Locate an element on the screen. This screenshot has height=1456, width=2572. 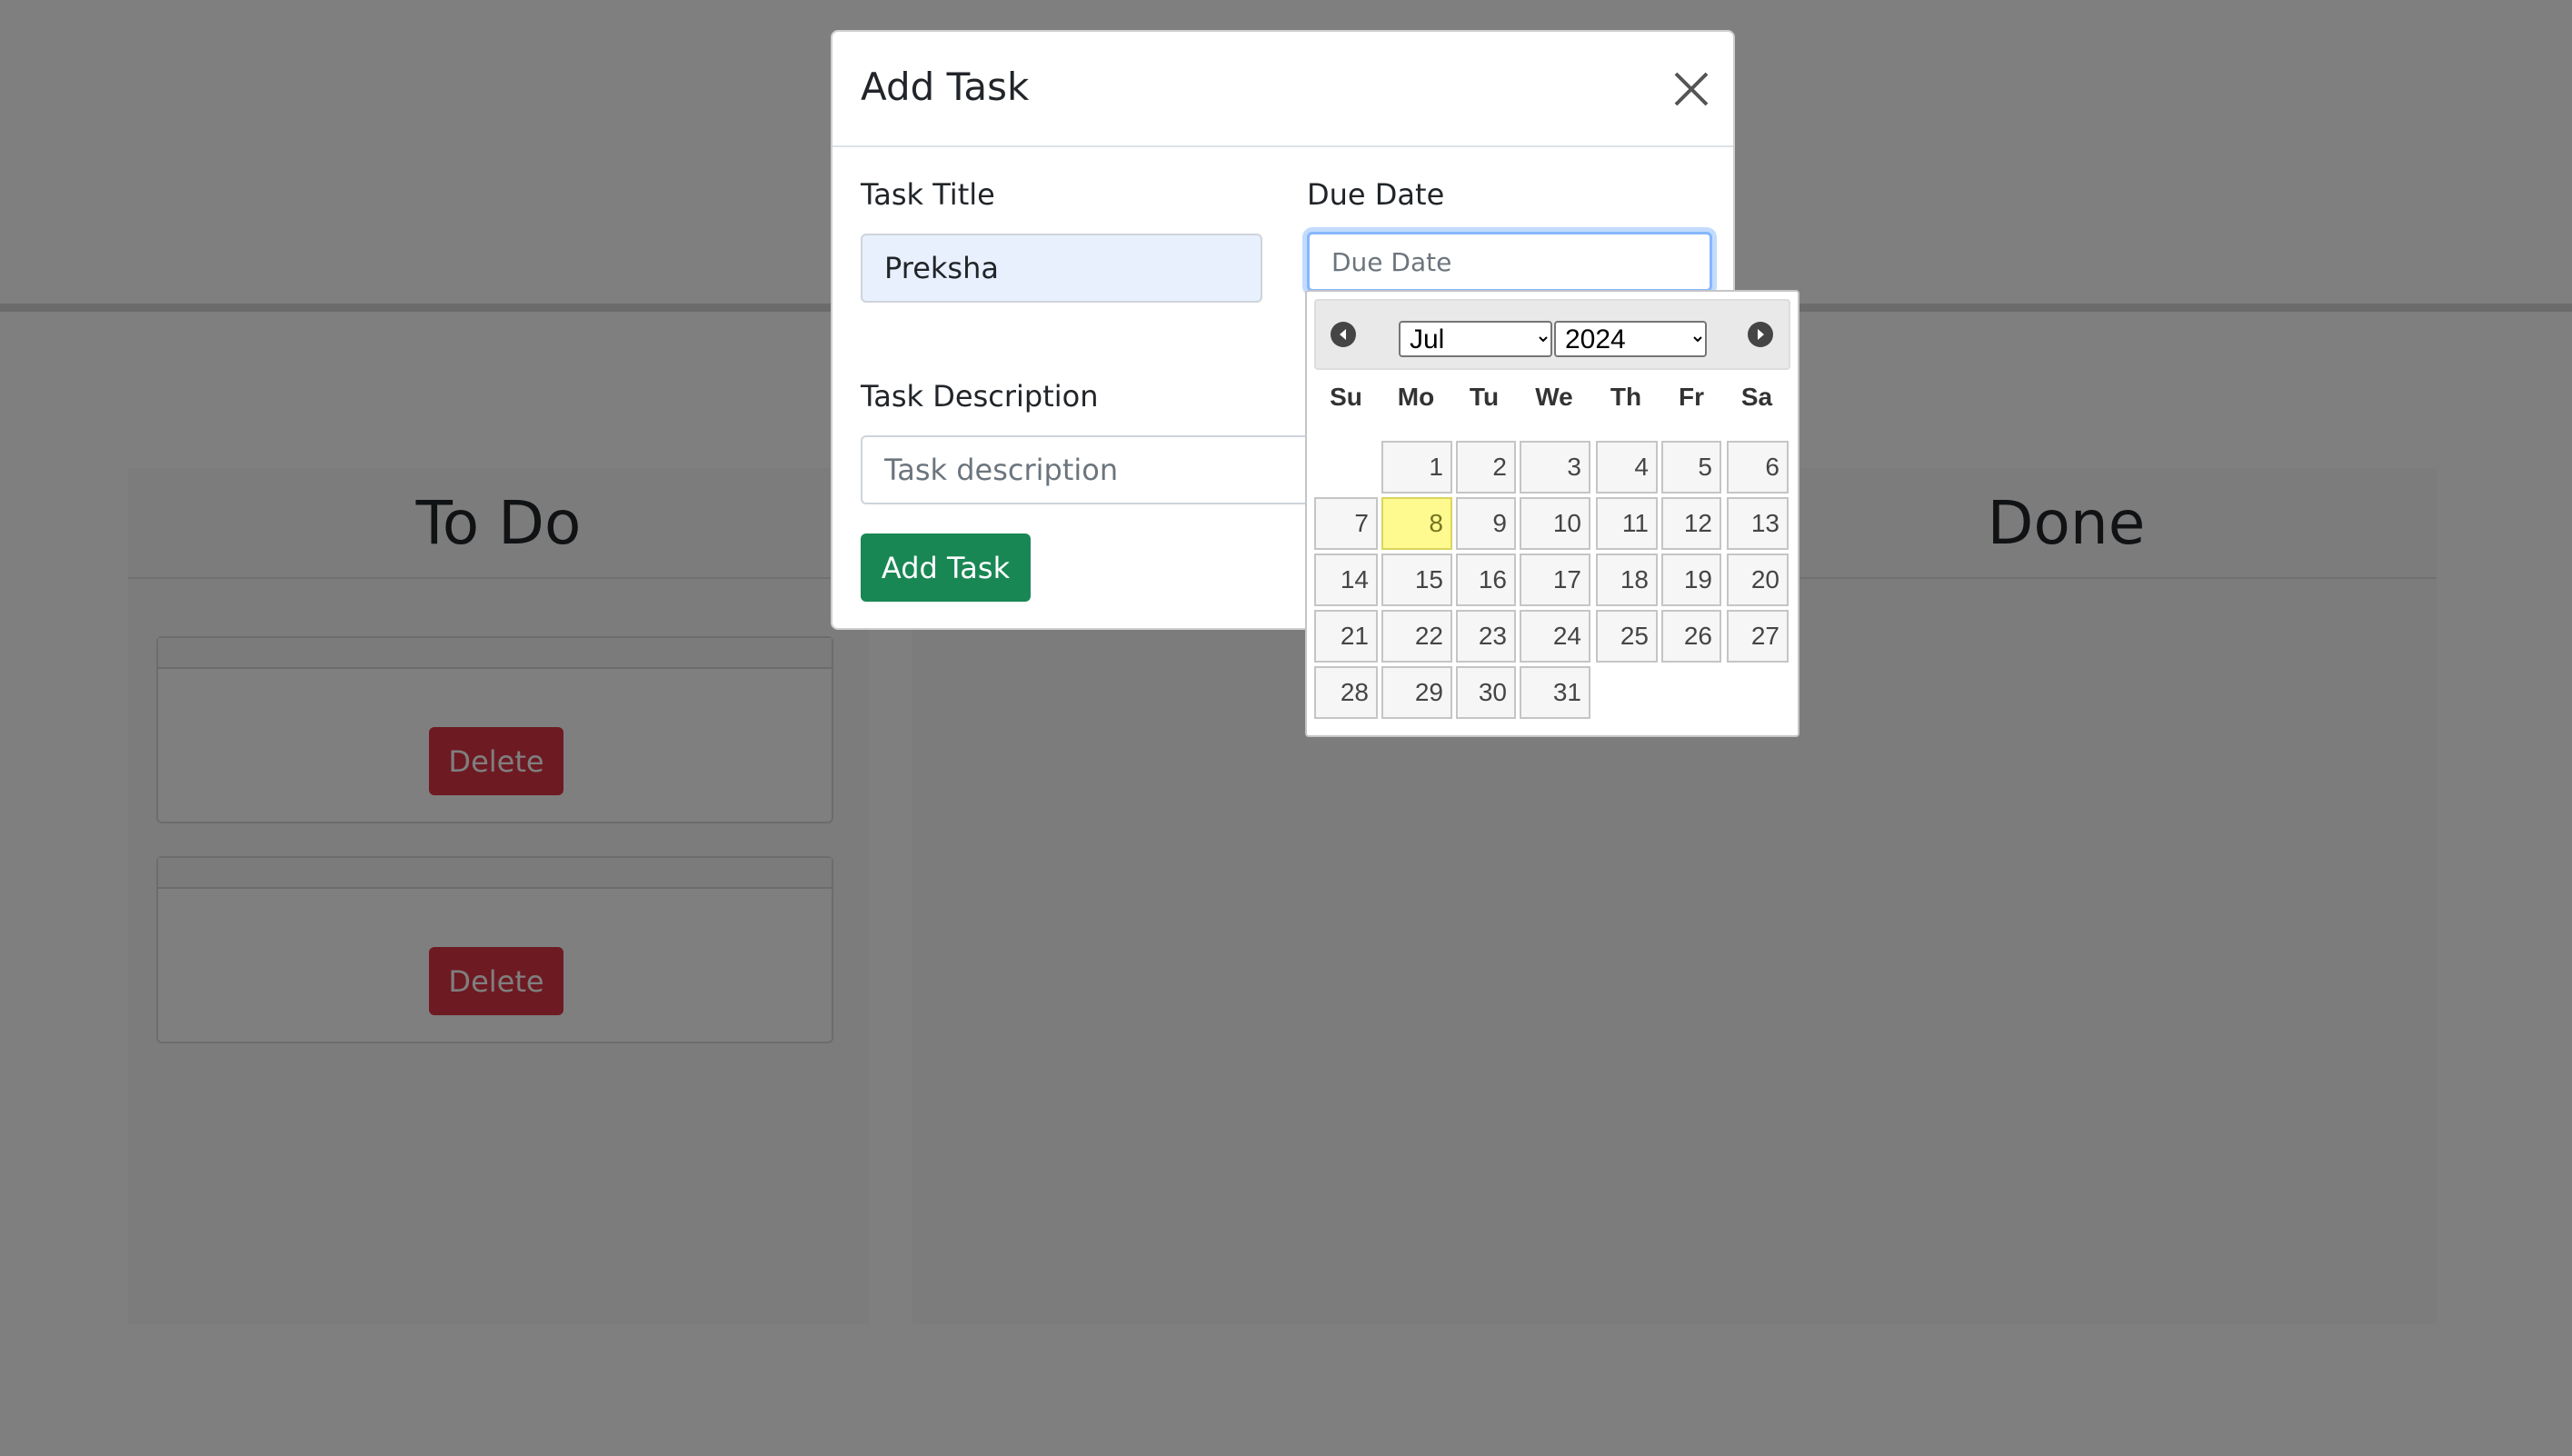
calendar-day: 6 is located at coordinates (1758, 468).